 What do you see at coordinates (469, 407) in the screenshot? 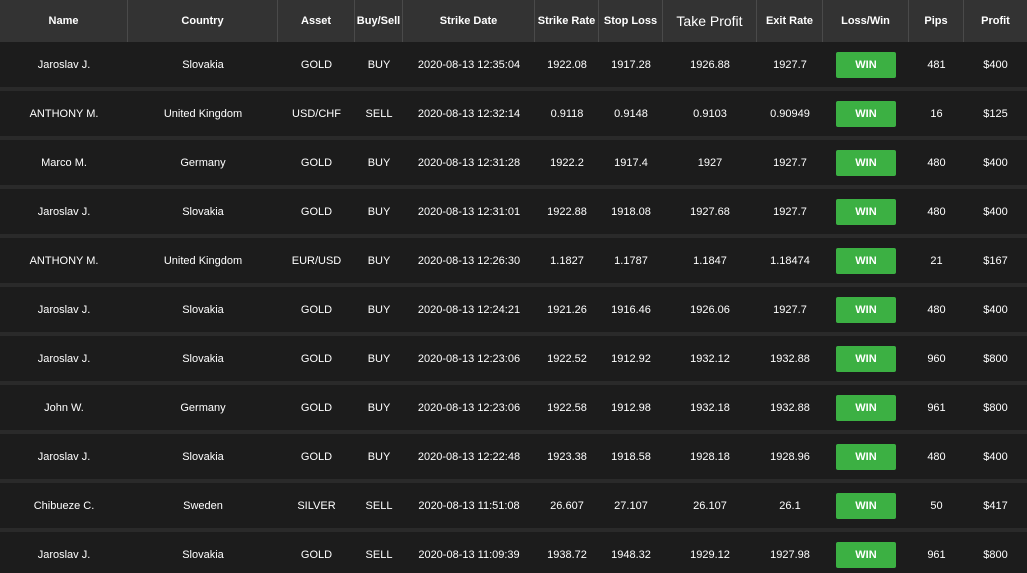
I see `cell-strike-date: 2020-08-13 12:23:06` at bounding box center [469, 407].